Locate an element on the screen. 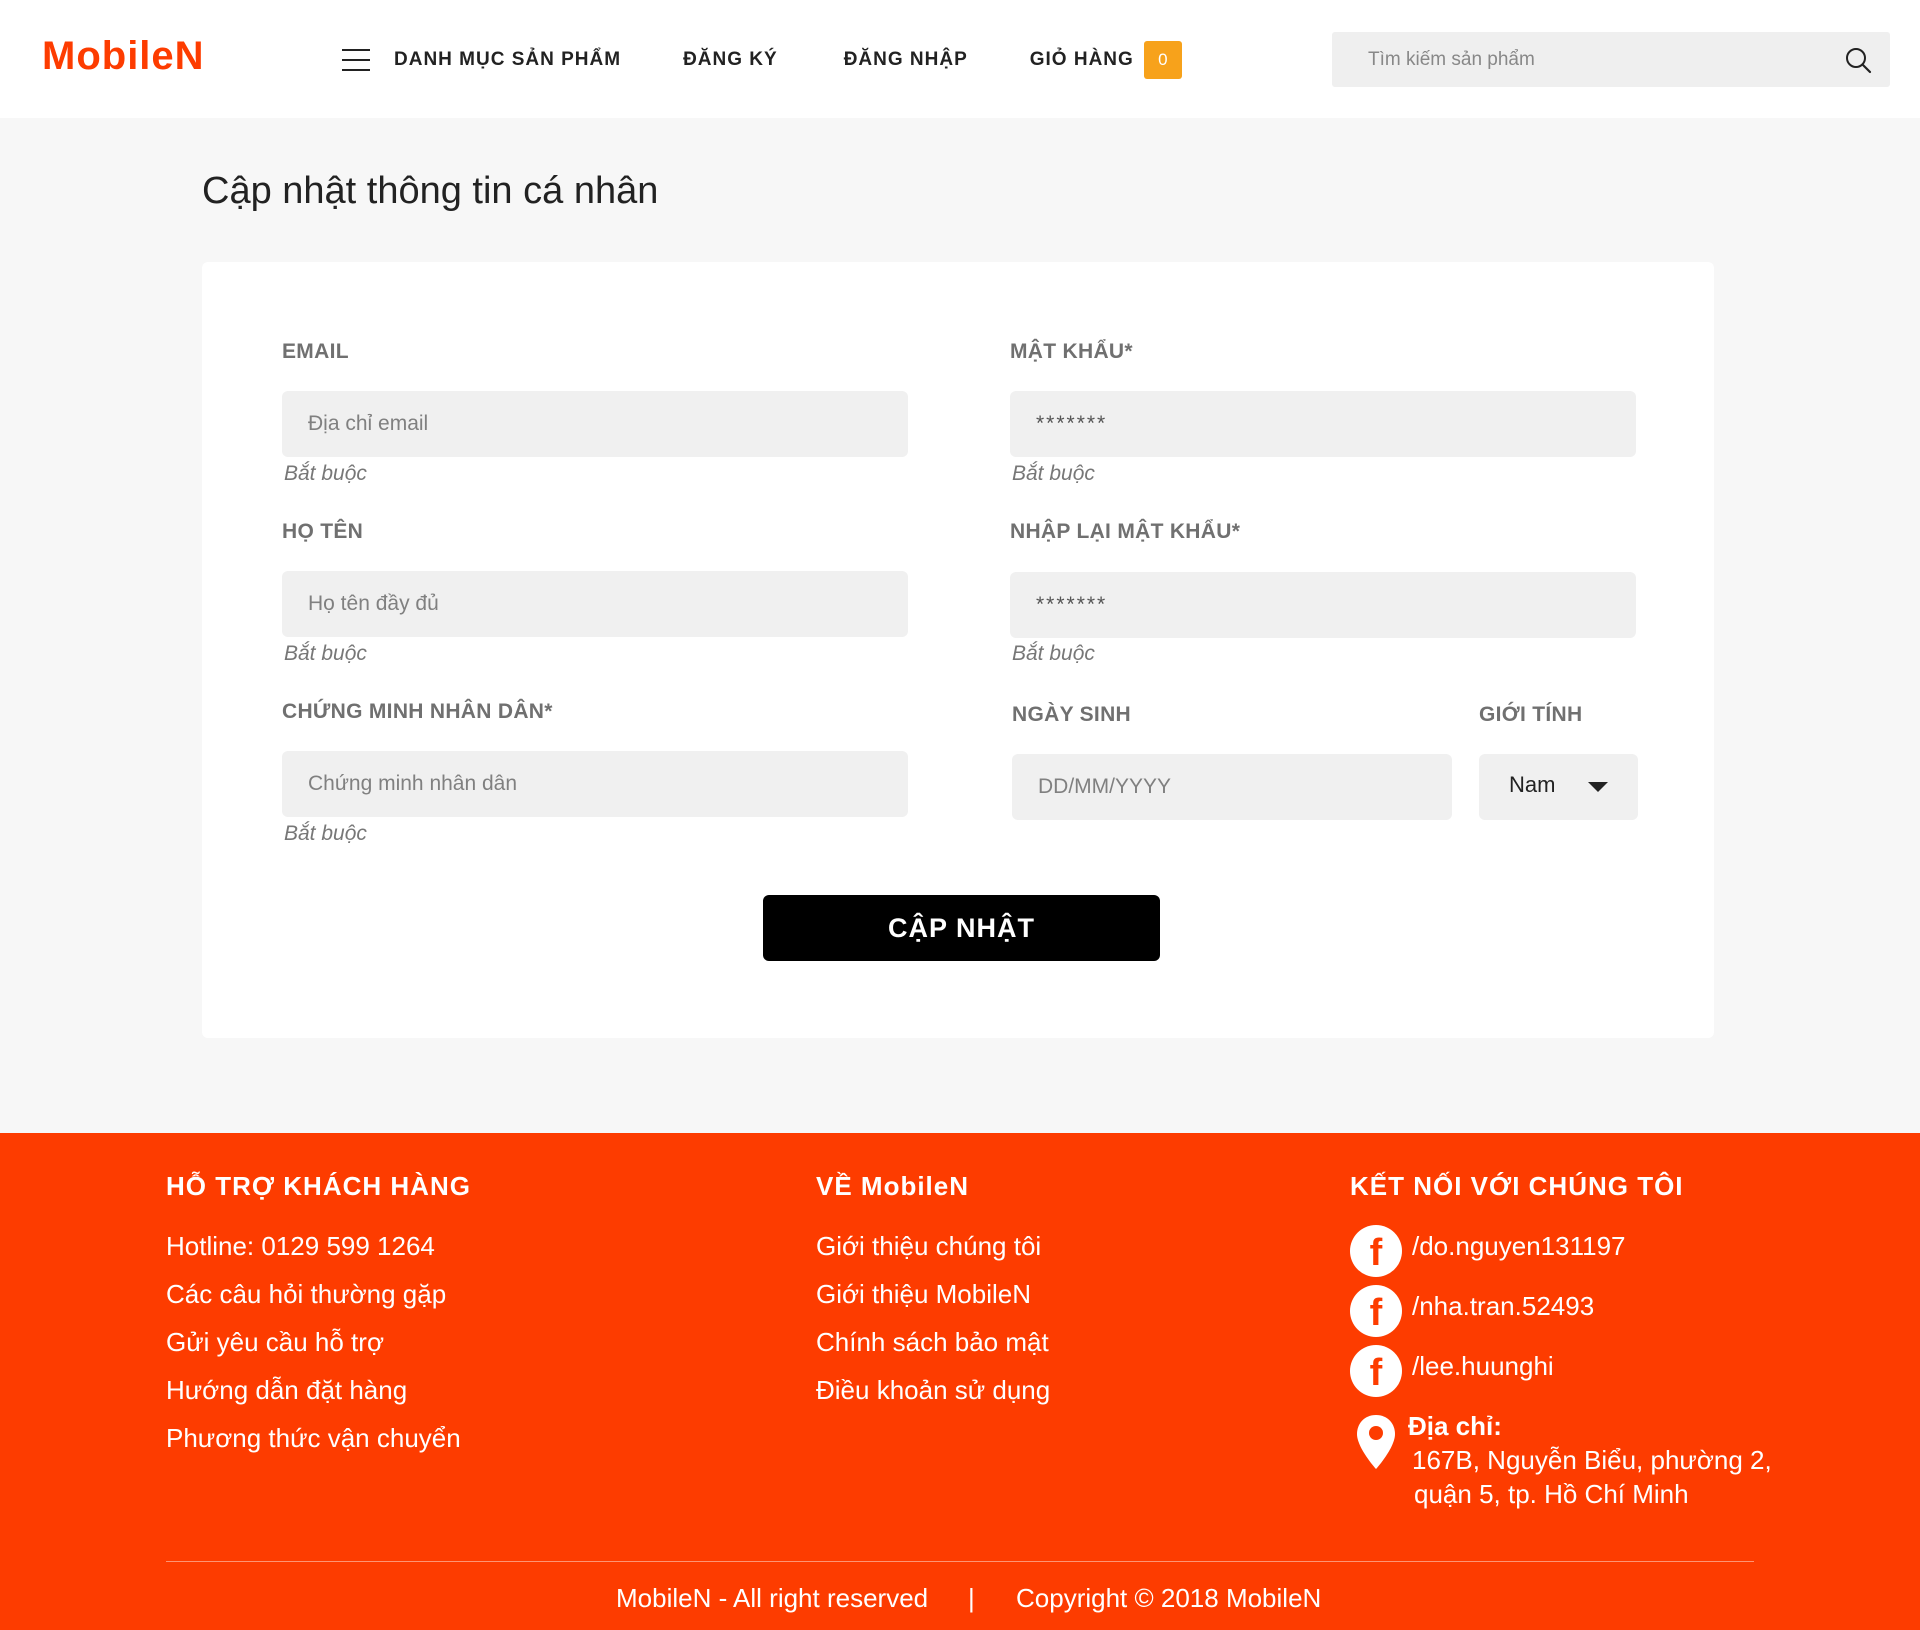 Image resolution: width=1920 pixels, height=1630 pixels. dob-field is located at coordinates (1232, 787).